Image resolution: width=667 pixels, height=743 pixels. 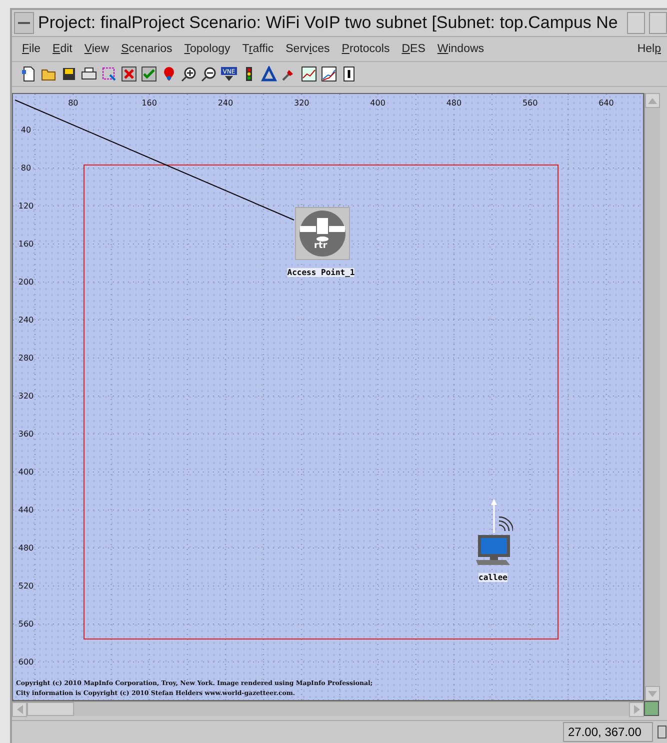 What do you see at coordinates (26, 662) in the screenshot?
I see `axis-label: 600` at bounding box center [26, 662].